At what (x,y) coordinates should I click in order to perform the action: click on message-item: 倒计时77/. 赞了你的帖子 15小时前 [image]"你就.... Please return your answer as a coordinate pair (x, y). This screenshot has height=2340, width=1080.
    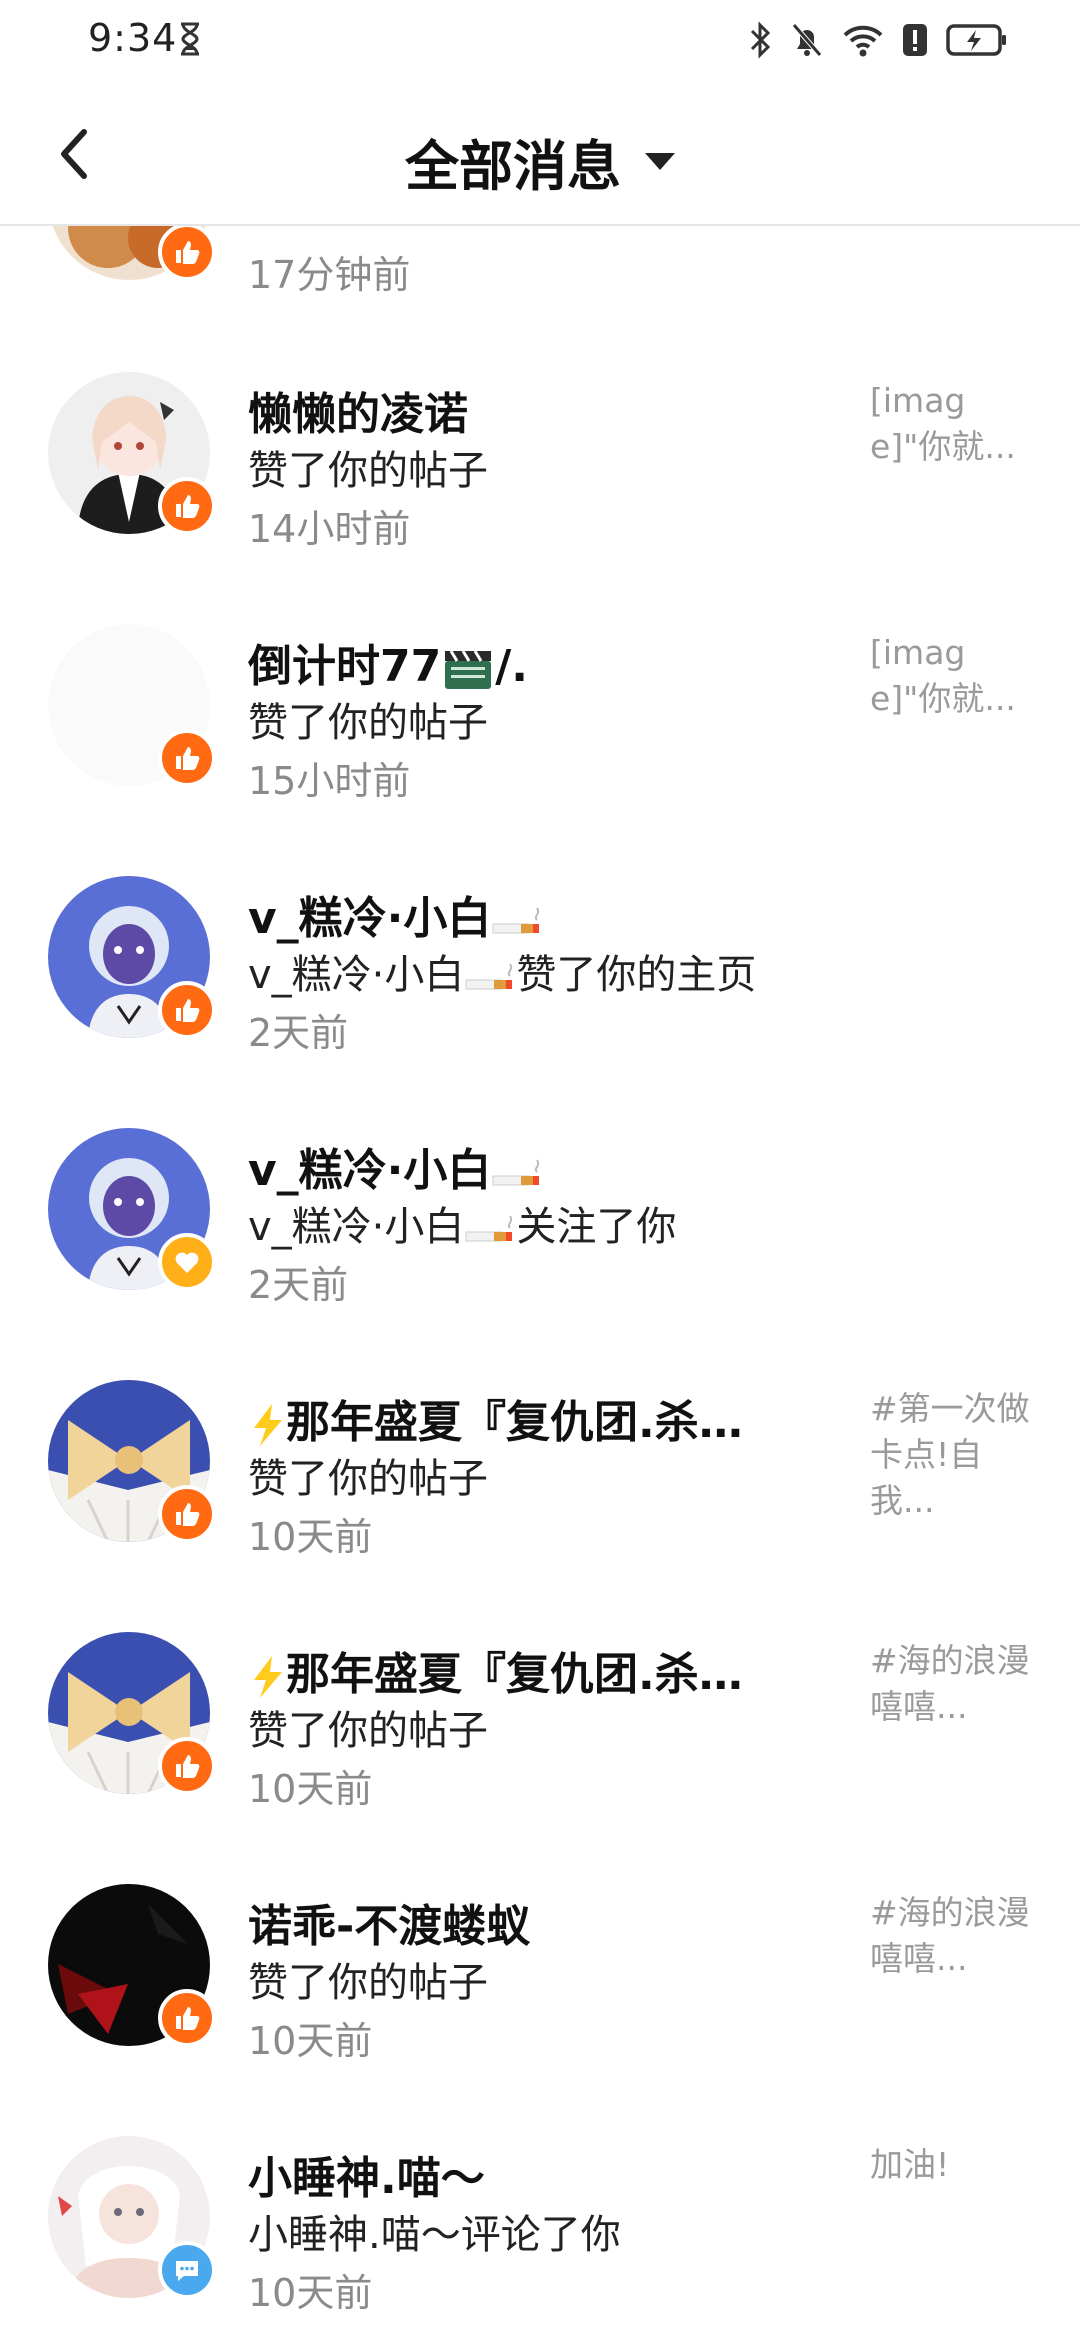
    Looking at the image, I should click on (540, 730).